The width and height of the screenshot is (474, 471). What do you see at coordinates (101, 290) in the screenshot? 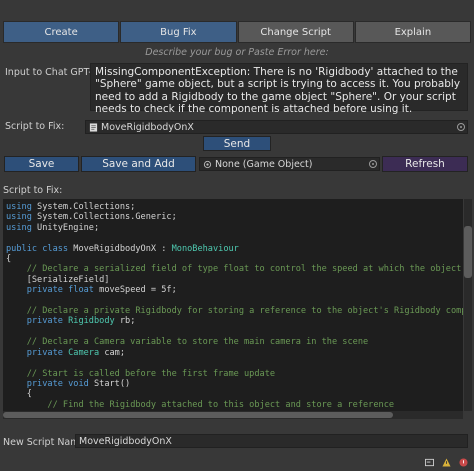
I see `code-line: private float moveSpeed = 5f;` at bounding box center [101, 290].